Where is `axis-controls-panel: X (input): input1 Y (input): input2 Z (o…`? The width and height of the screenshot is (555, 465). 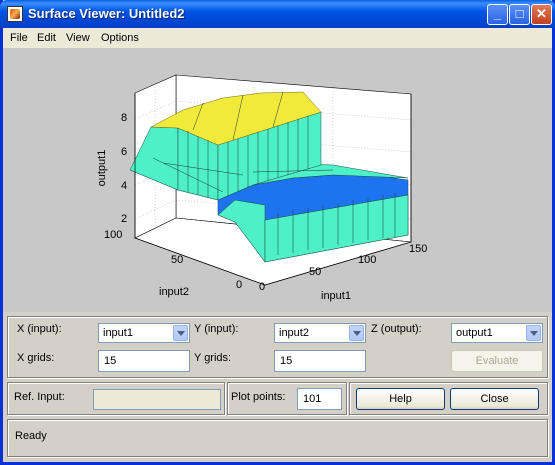 axis-controls-panel: X (input): input1 Y (input): input2 Z (o… is located at coordinates (277, 347).